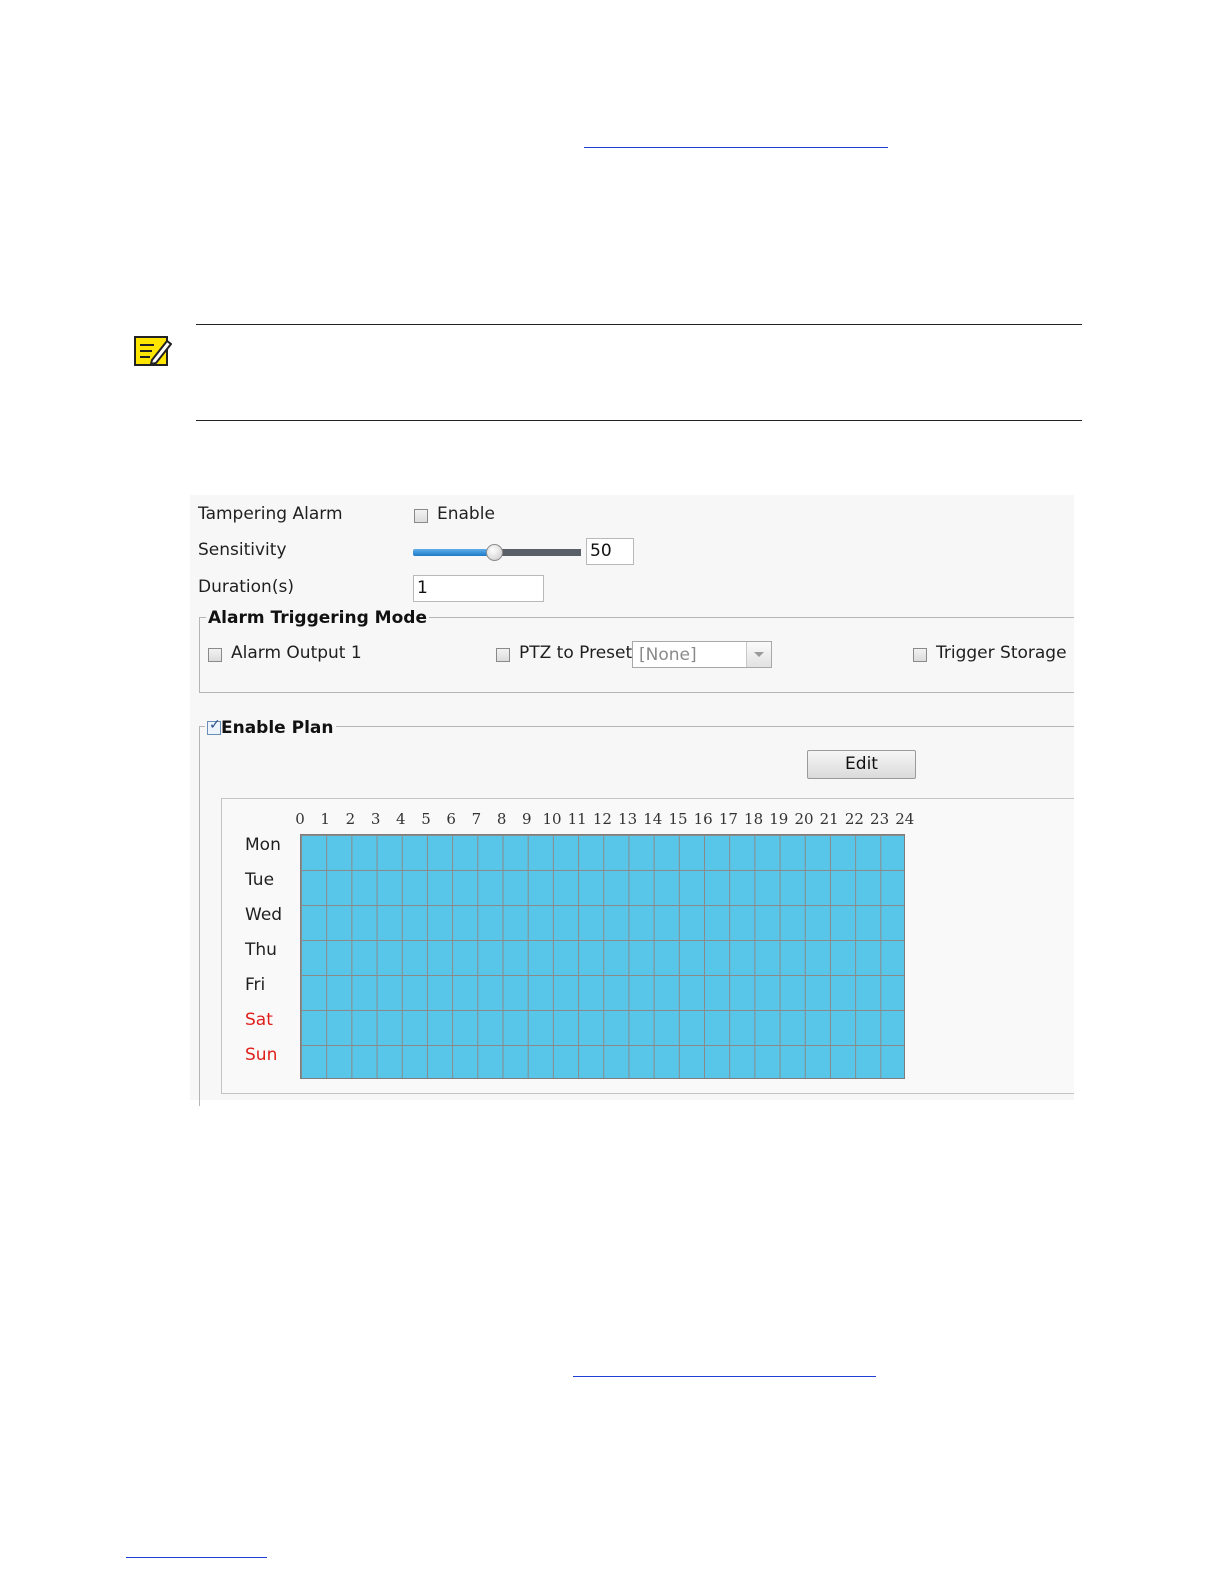 The height and width of the screenshot is (1584, 1224). Describe the element at coordinates (476, 819) in the screenshot. I see `hour-label: 7` at that location.